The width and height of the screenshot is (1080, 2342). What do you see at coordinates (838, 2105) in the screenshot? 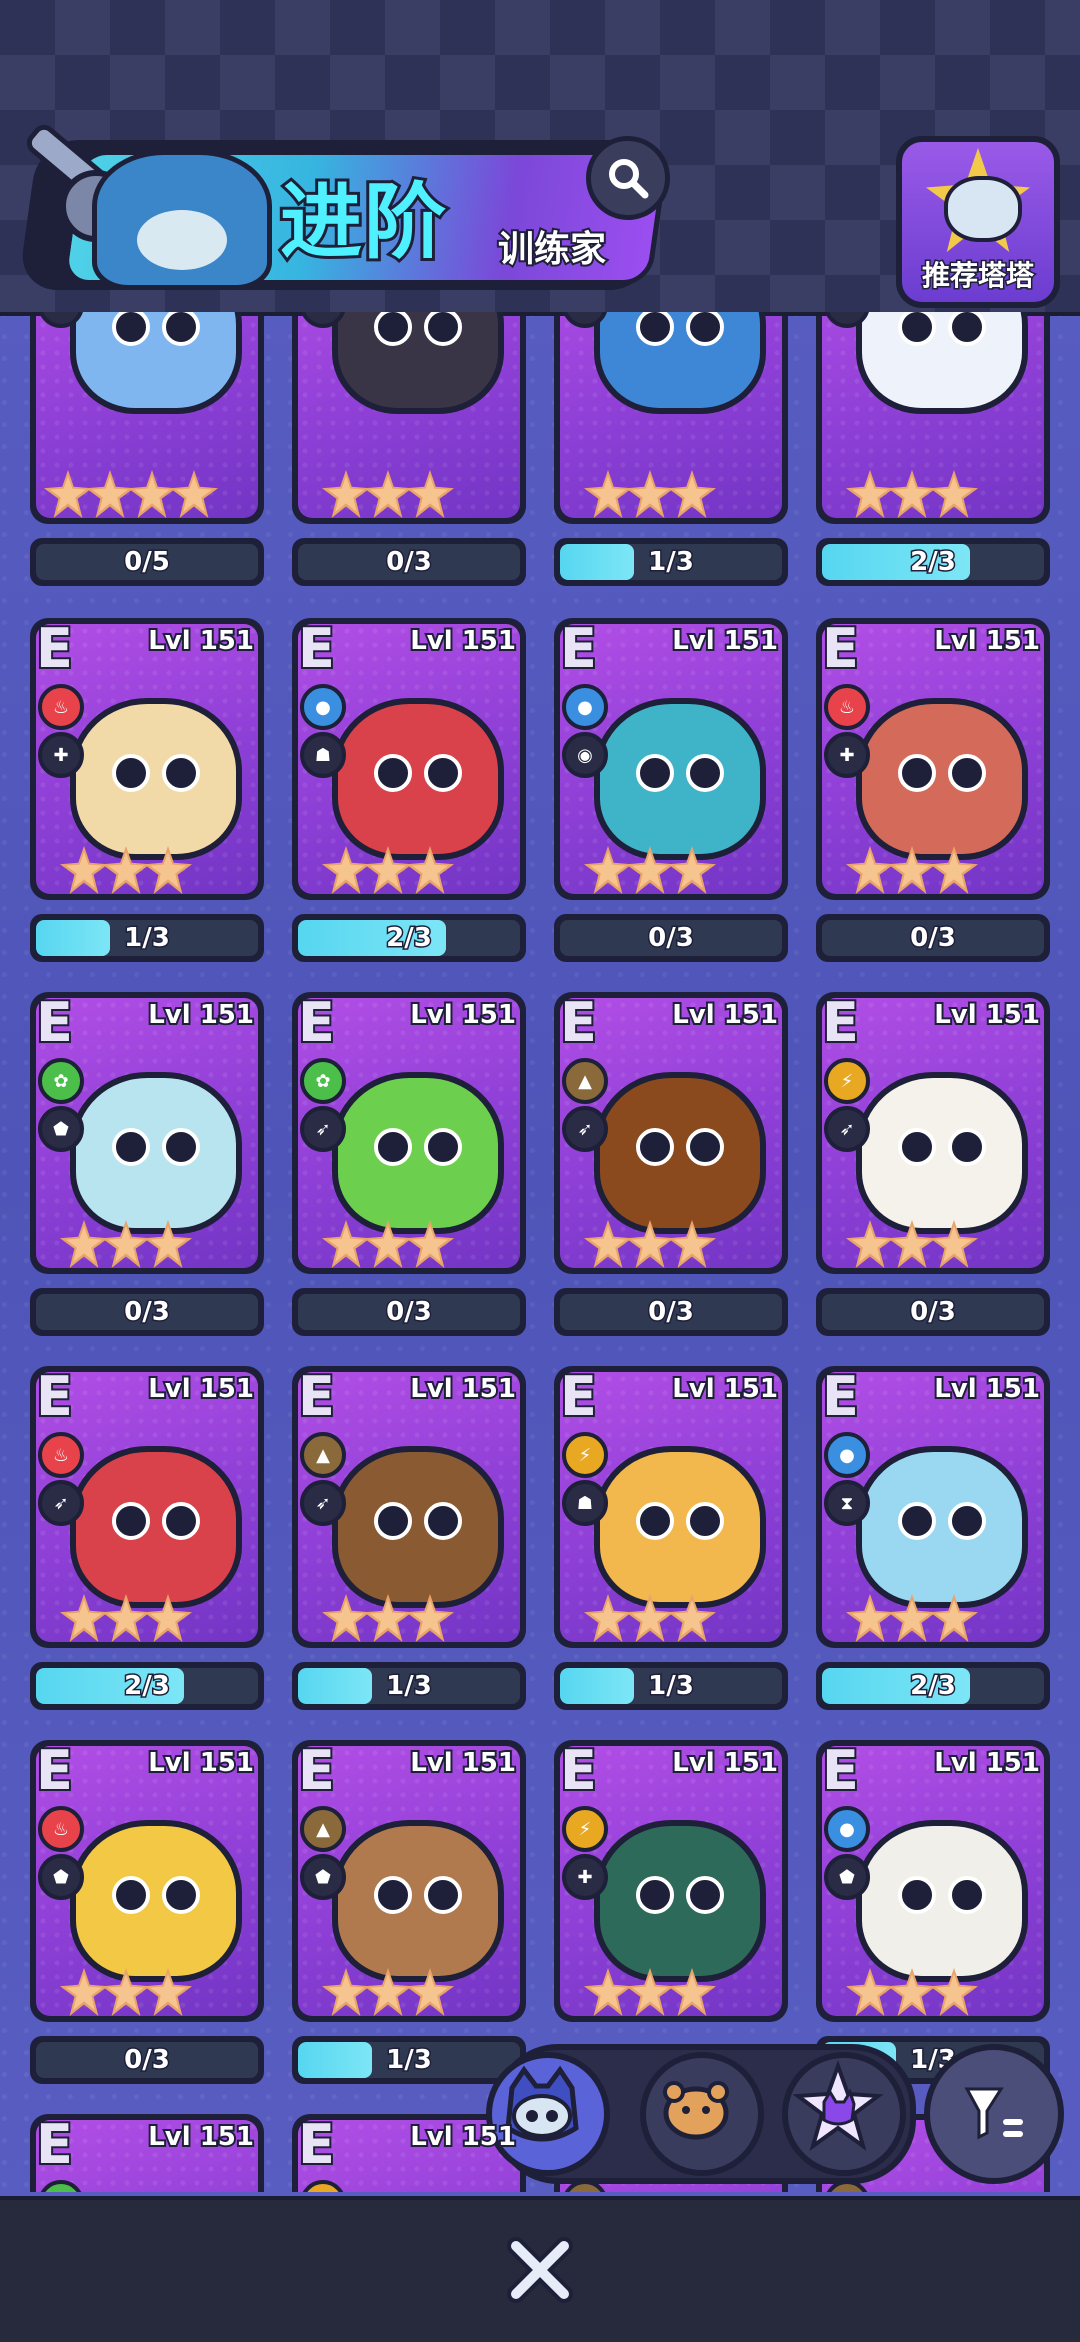
I see `star-cat-icon` at bounding box center [838, 2105].